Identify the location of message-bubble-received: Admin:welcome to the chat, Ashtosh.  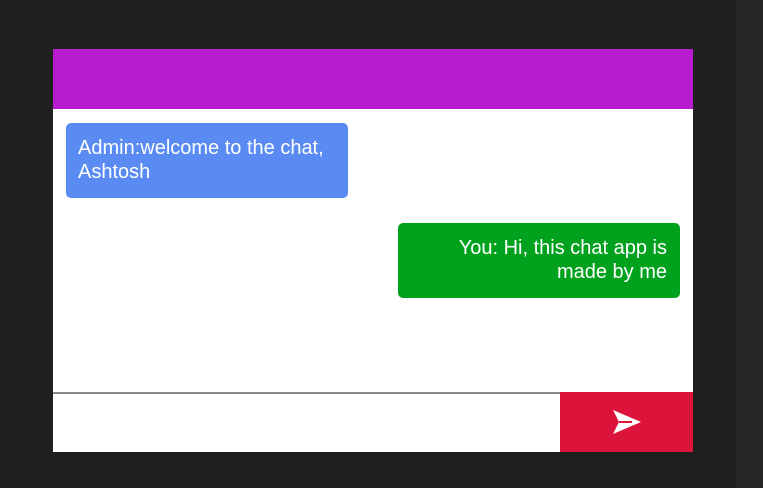
(207, 160).